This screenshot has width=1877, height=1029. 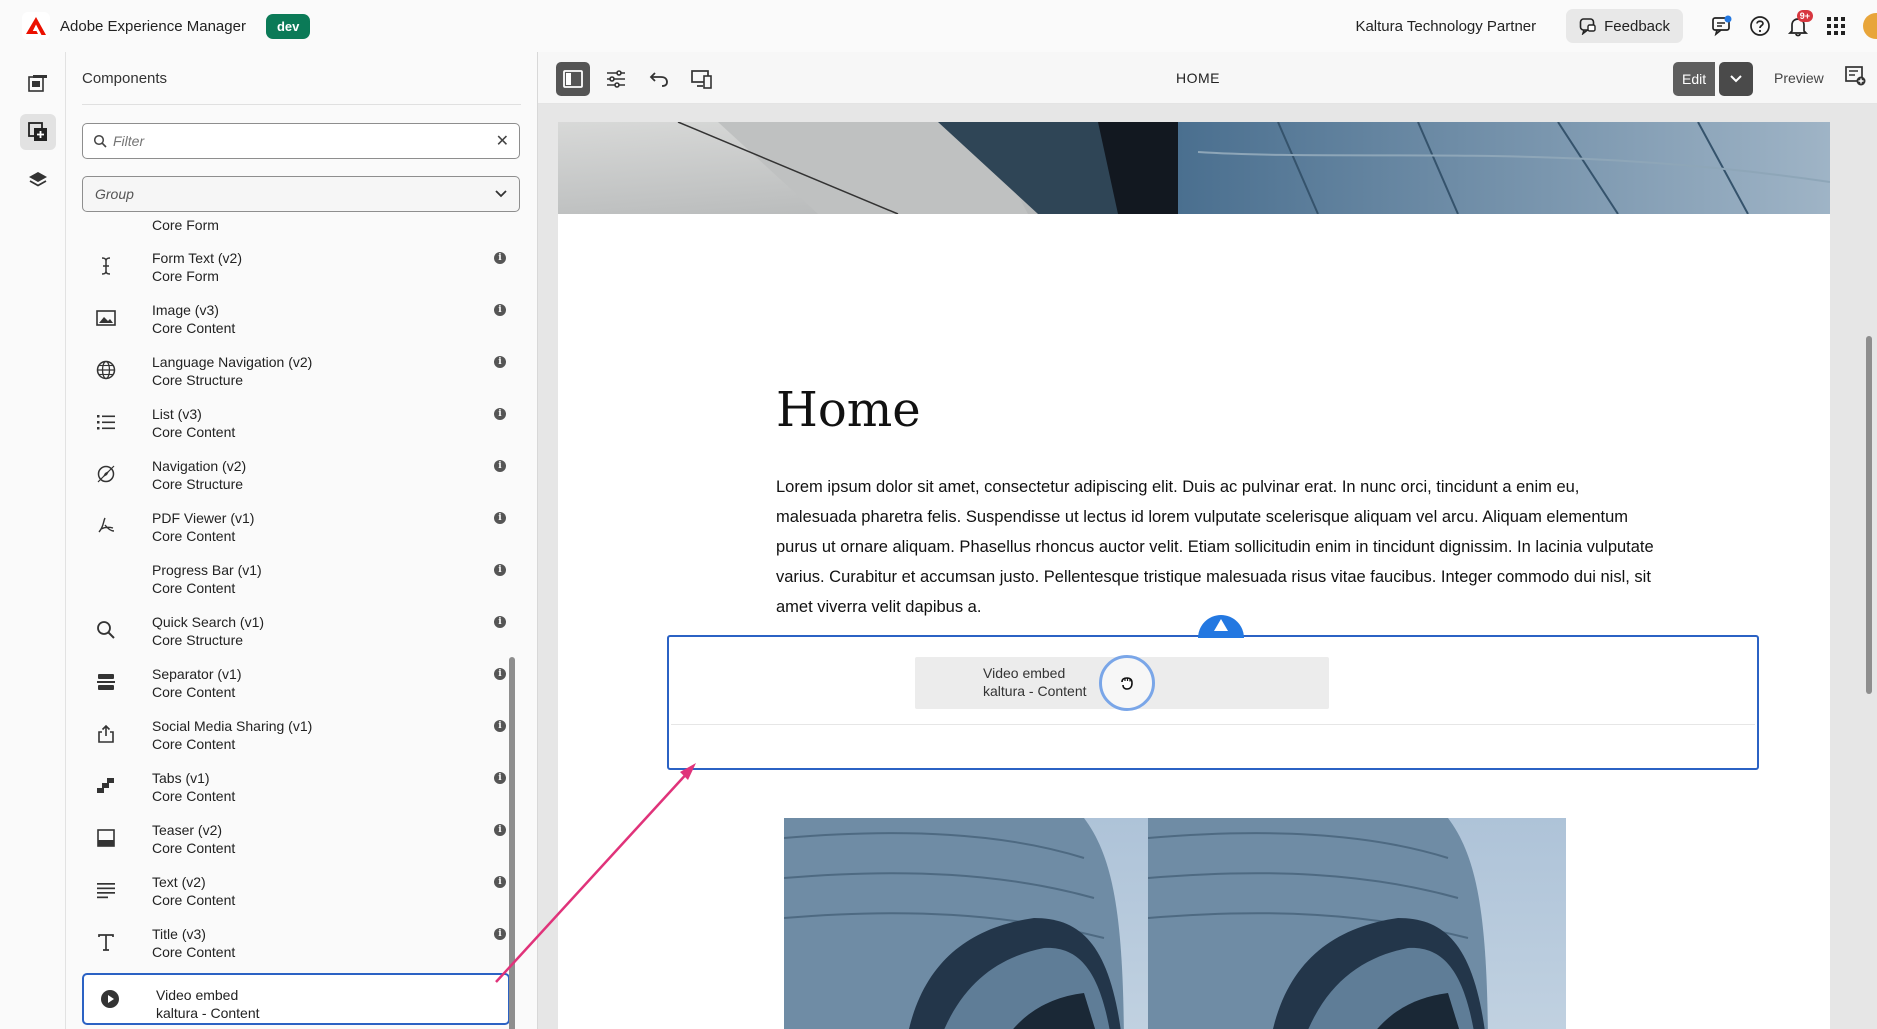 What do you see at coordinates (304, 141) in the screenshot?
I see `filter-field` at bounding box center [304, 141].